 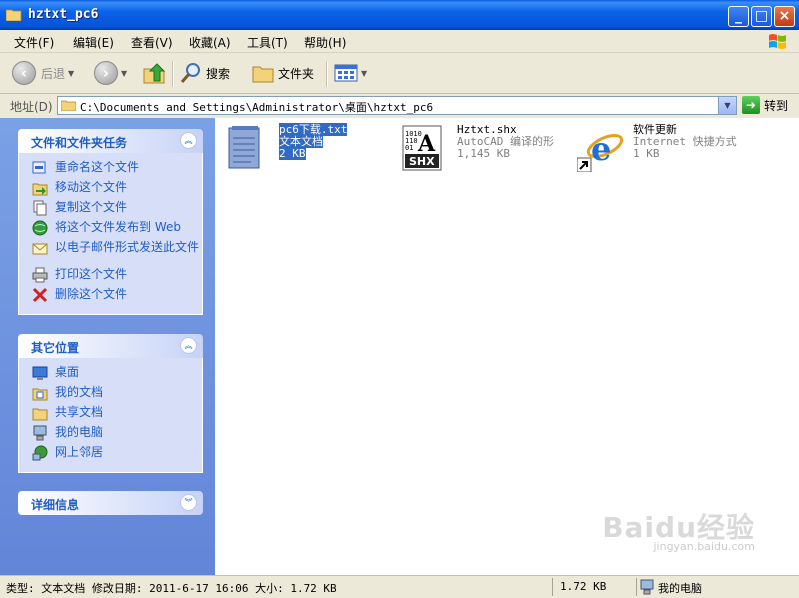 I want to click on other-places-header: 其它位置 ︽, so click(x=110, y=346).